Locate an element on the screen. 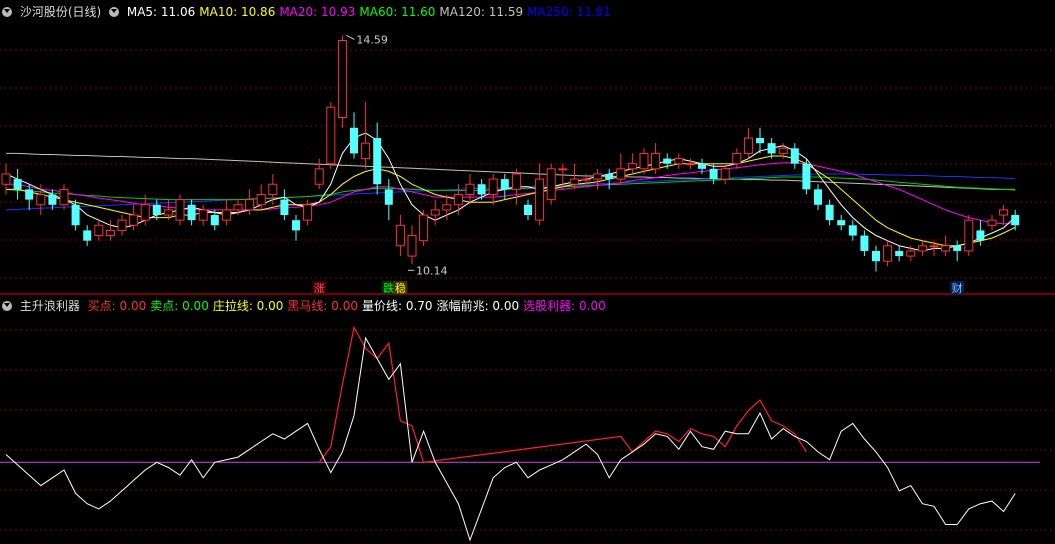  low-price-label: 10.14 is located at coordinates (432, 270).